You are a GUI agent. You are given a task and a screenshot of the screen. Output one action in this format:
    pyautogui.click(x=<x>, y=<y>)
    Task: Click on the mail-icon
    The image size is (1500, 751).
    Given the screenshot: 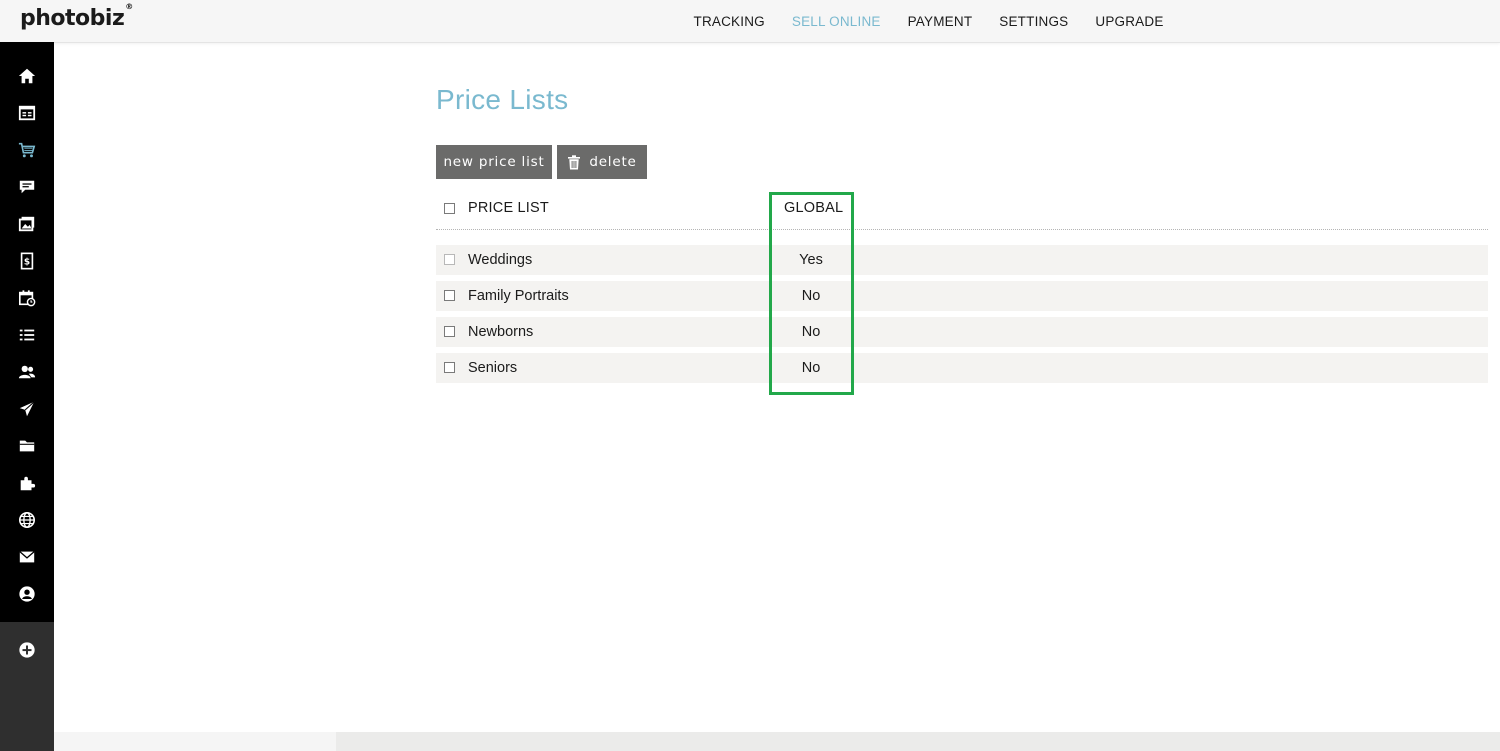 What is the action you would take?
    pyautogui.click(x=27, y=557)
    